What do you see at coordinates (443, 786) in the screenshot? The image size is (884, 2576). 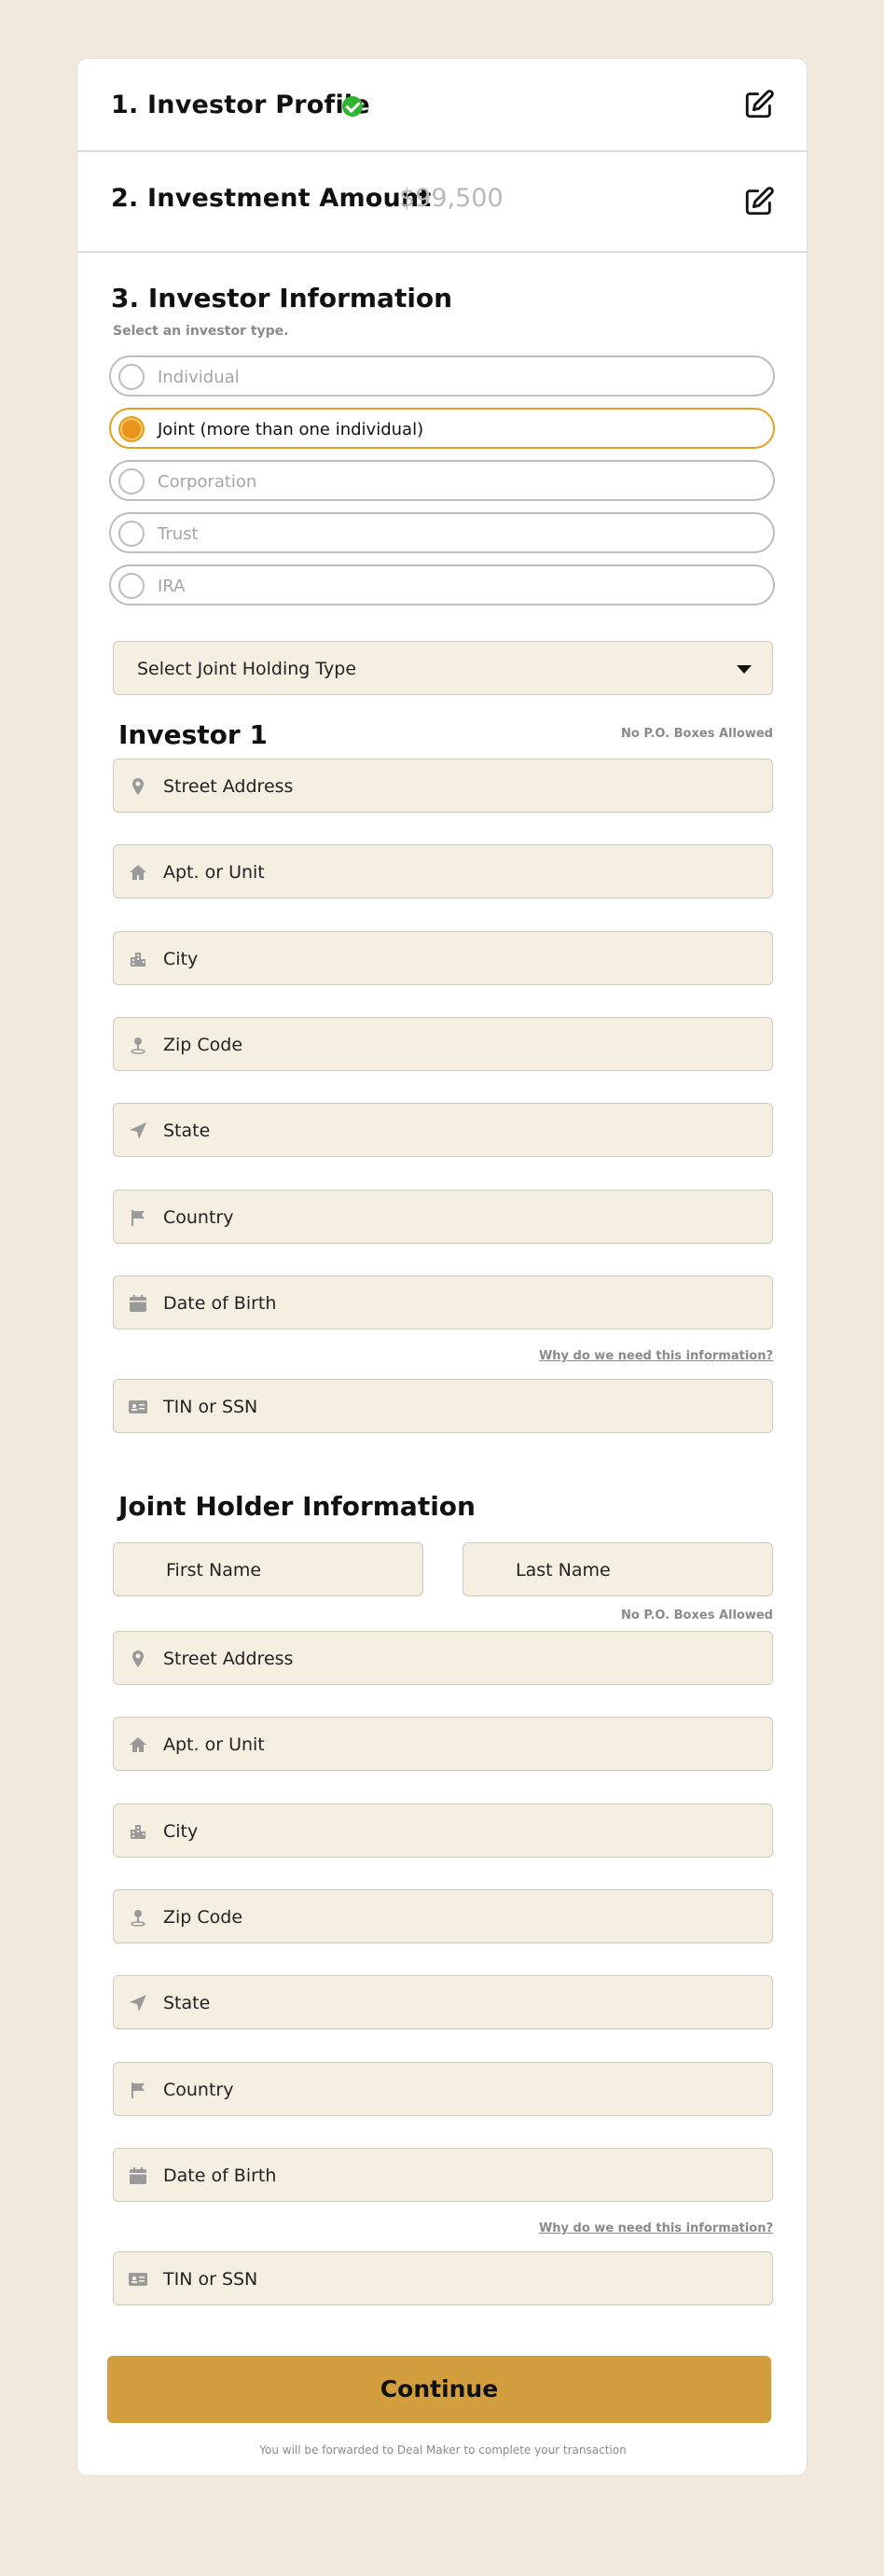 I see `investor1-street-address-field: Street Address` at bounding box center [443, 786].